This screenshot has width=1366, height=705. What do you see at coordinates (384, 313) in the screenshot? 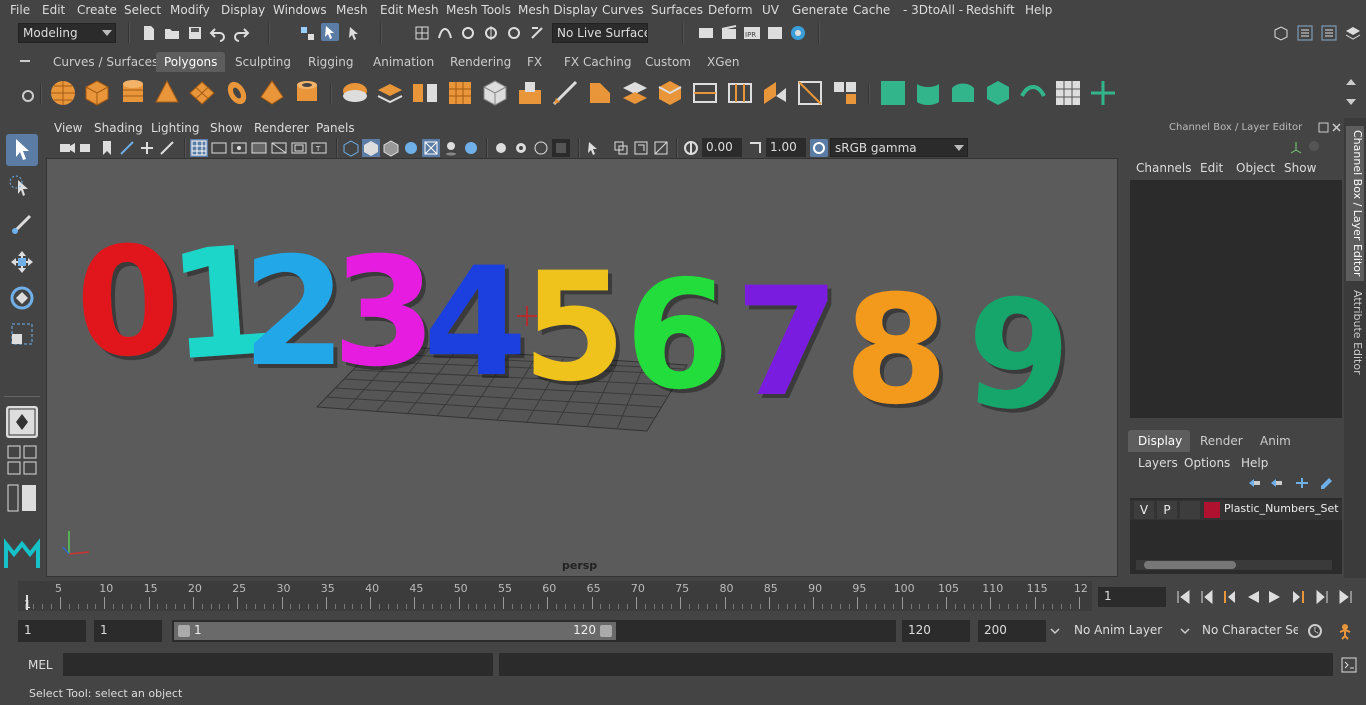
I see `scene-number: 3` at bounding box center [384, 313].